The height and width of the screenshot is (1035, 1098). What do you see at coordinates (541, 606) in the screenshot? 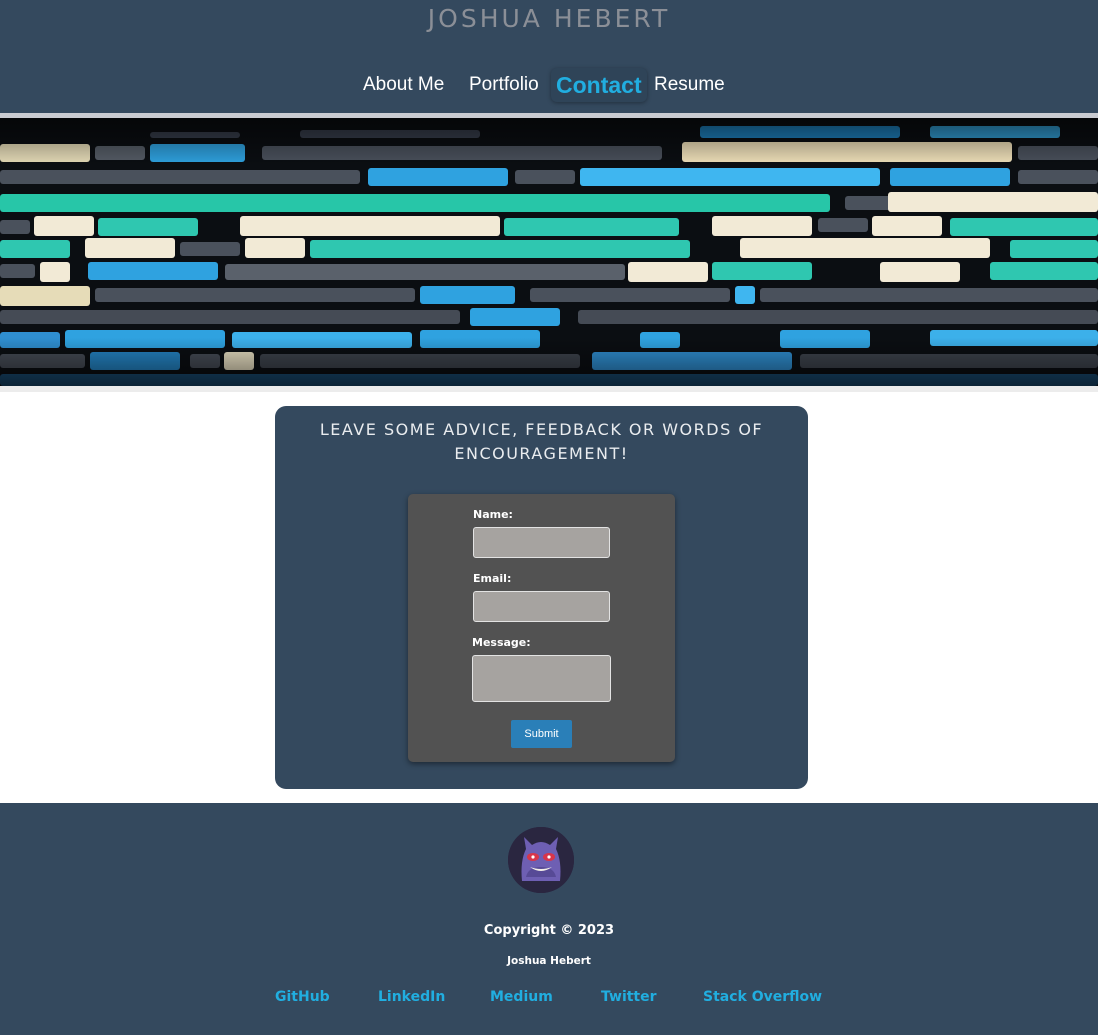
I see `email-input` at bounding box center [541, 606].